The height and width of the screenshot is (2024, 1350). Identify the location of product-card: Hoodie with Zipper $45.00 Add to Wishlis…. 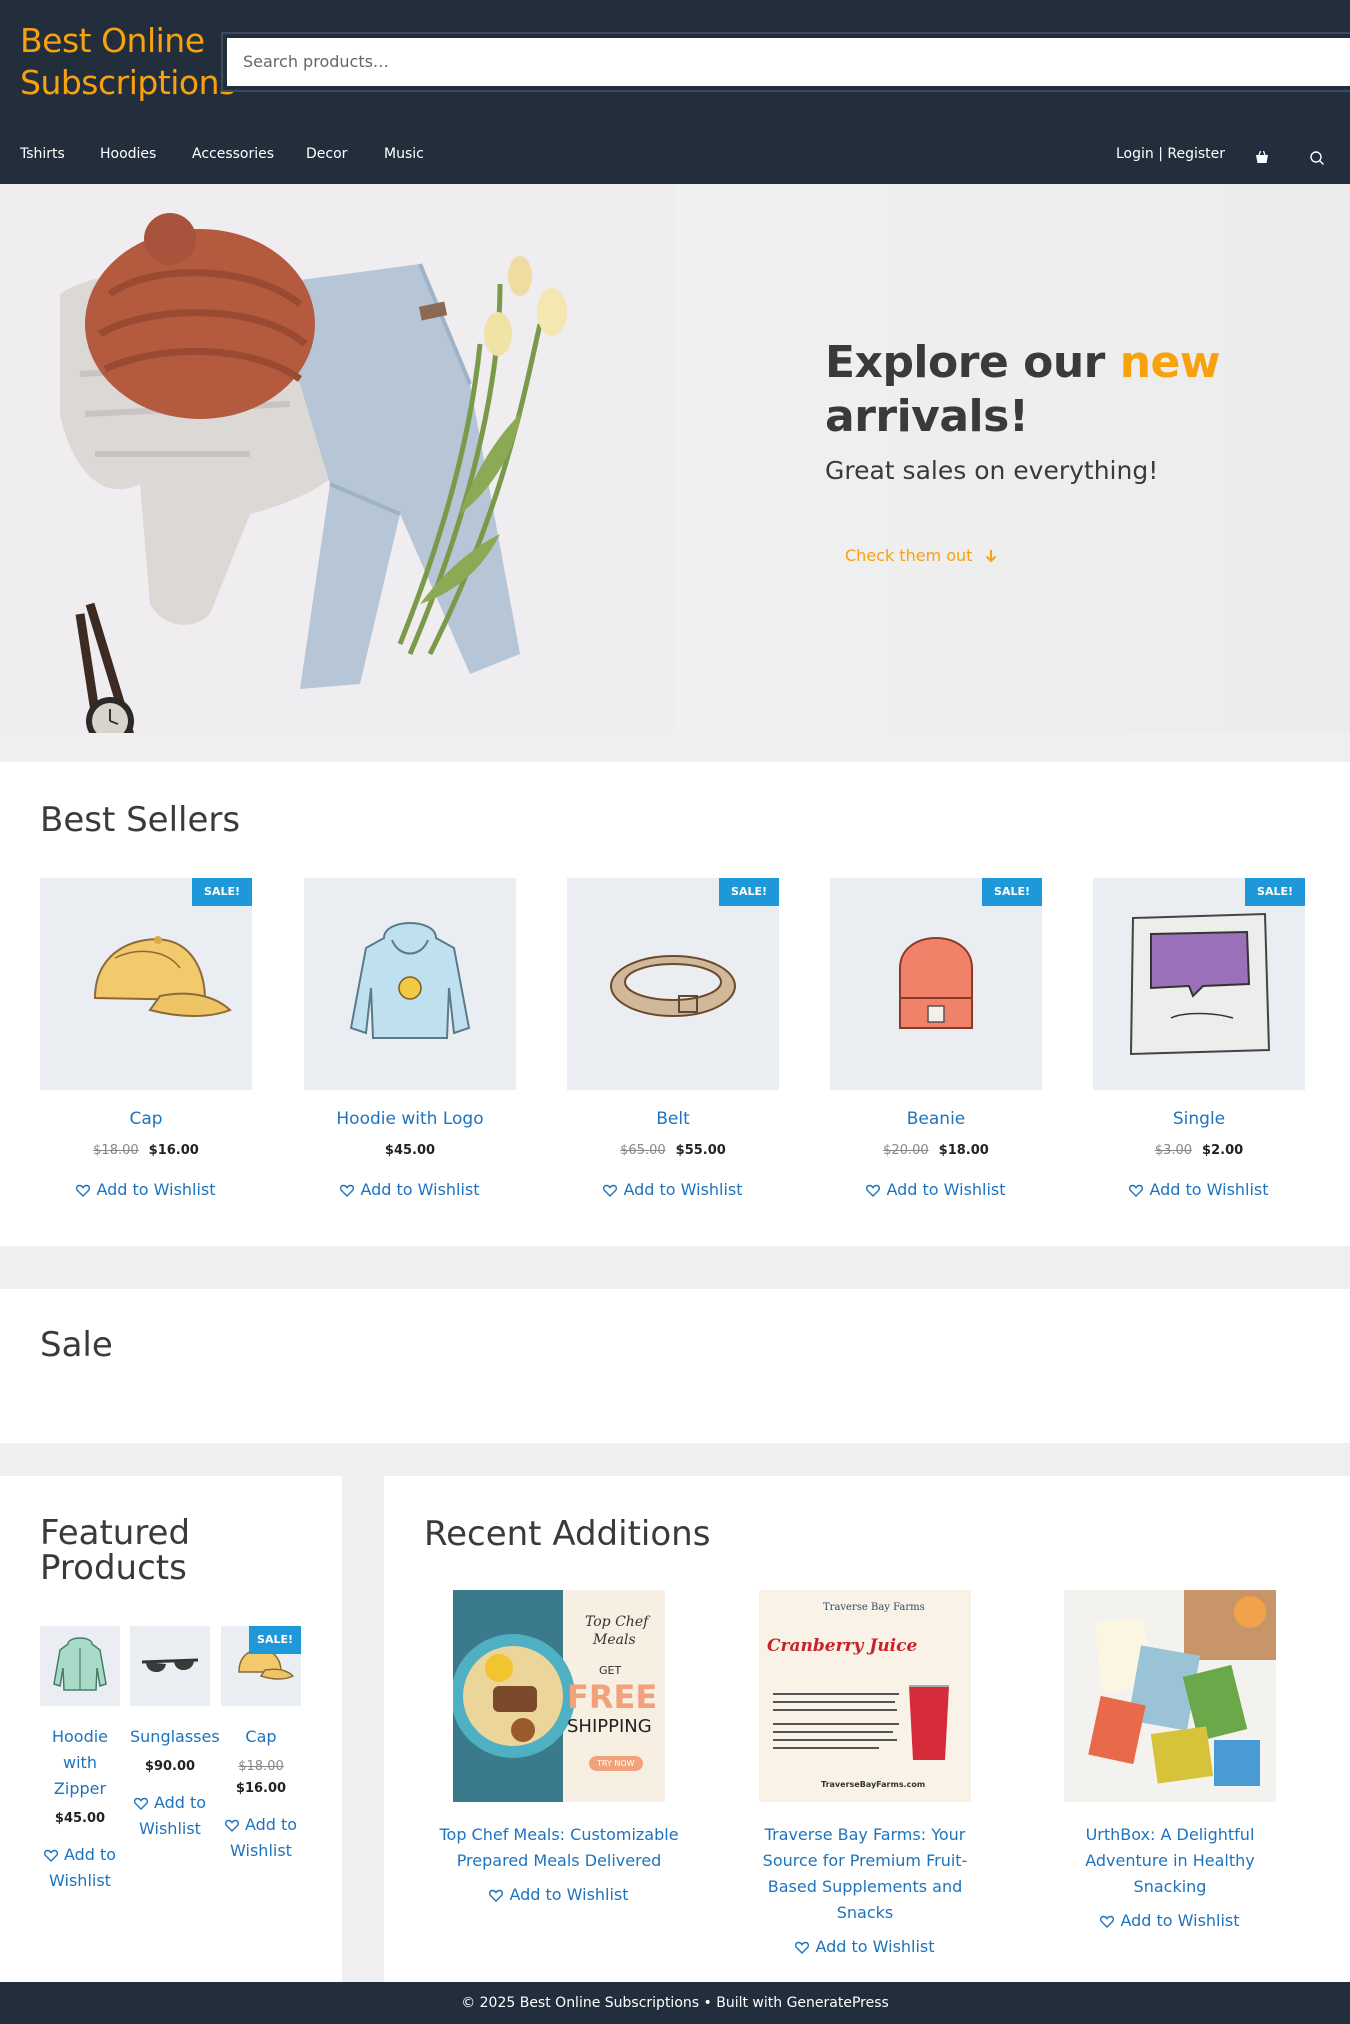
(80, 1760).